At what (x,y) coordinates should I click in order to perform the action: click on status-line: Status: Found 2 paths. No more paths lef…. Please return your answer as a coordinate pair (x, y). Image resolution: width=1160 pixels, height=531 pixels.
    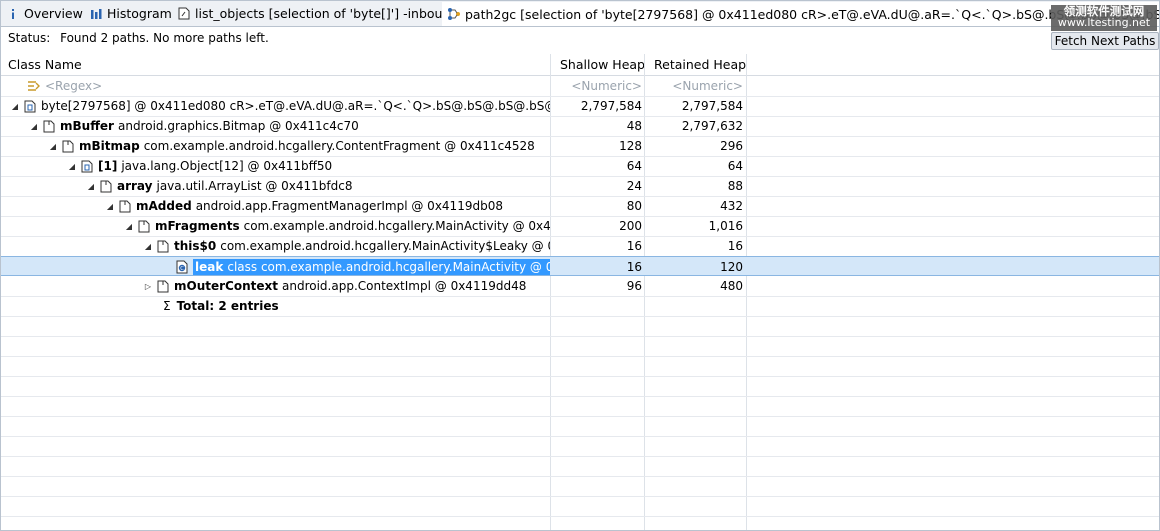
    Looking at the image, I should click on (138, 38).